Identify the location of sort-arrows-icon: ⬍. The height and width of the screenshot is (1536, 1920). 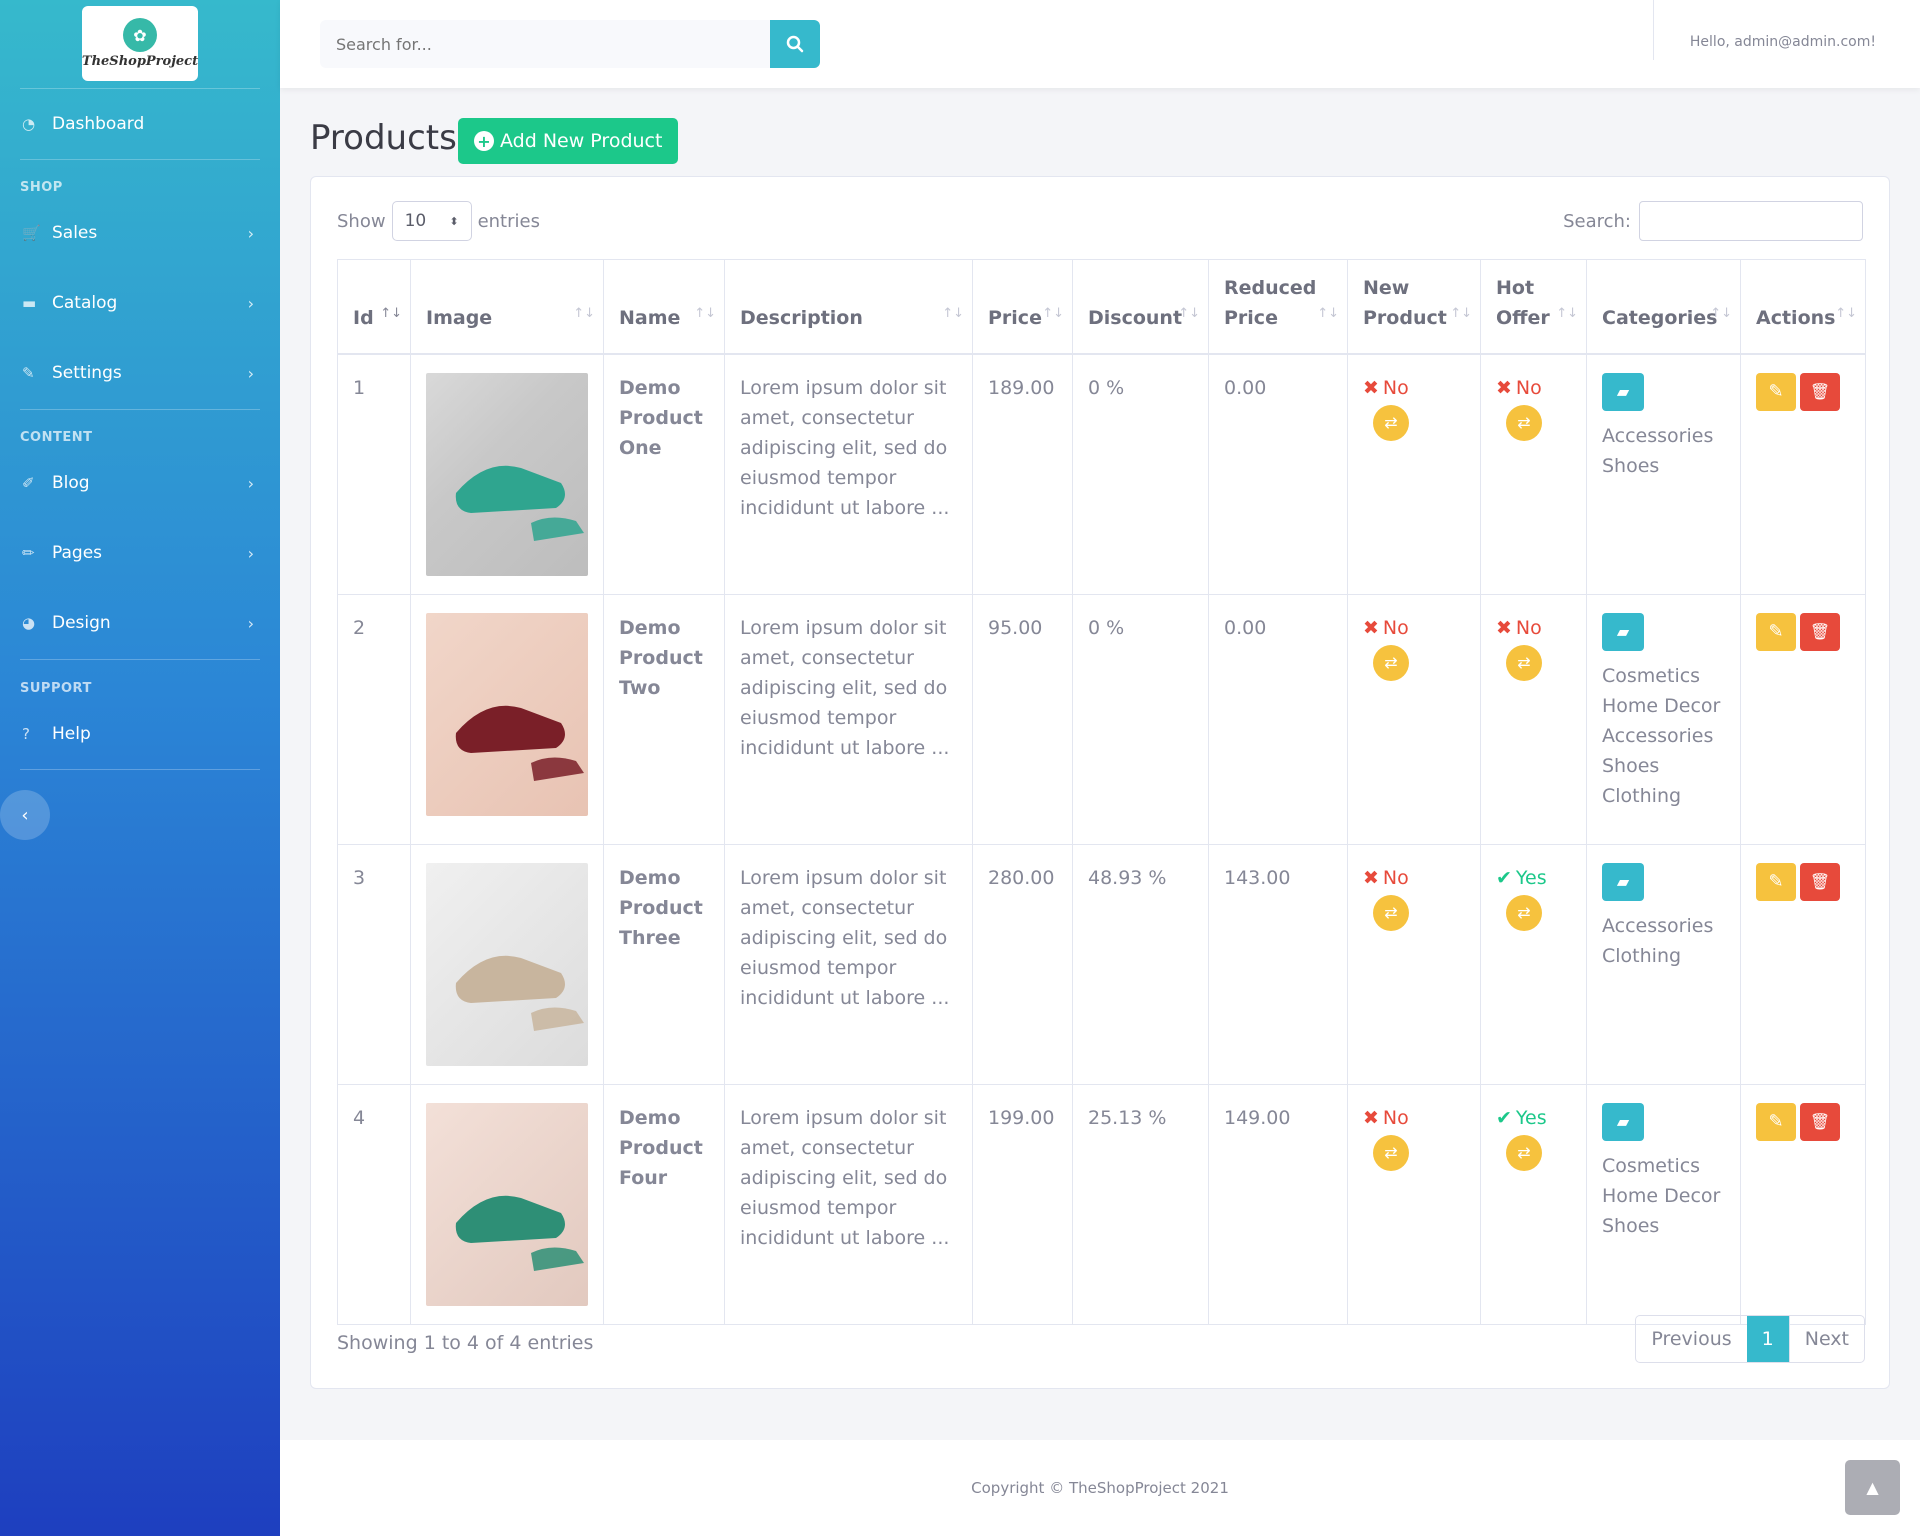
(454, 221).